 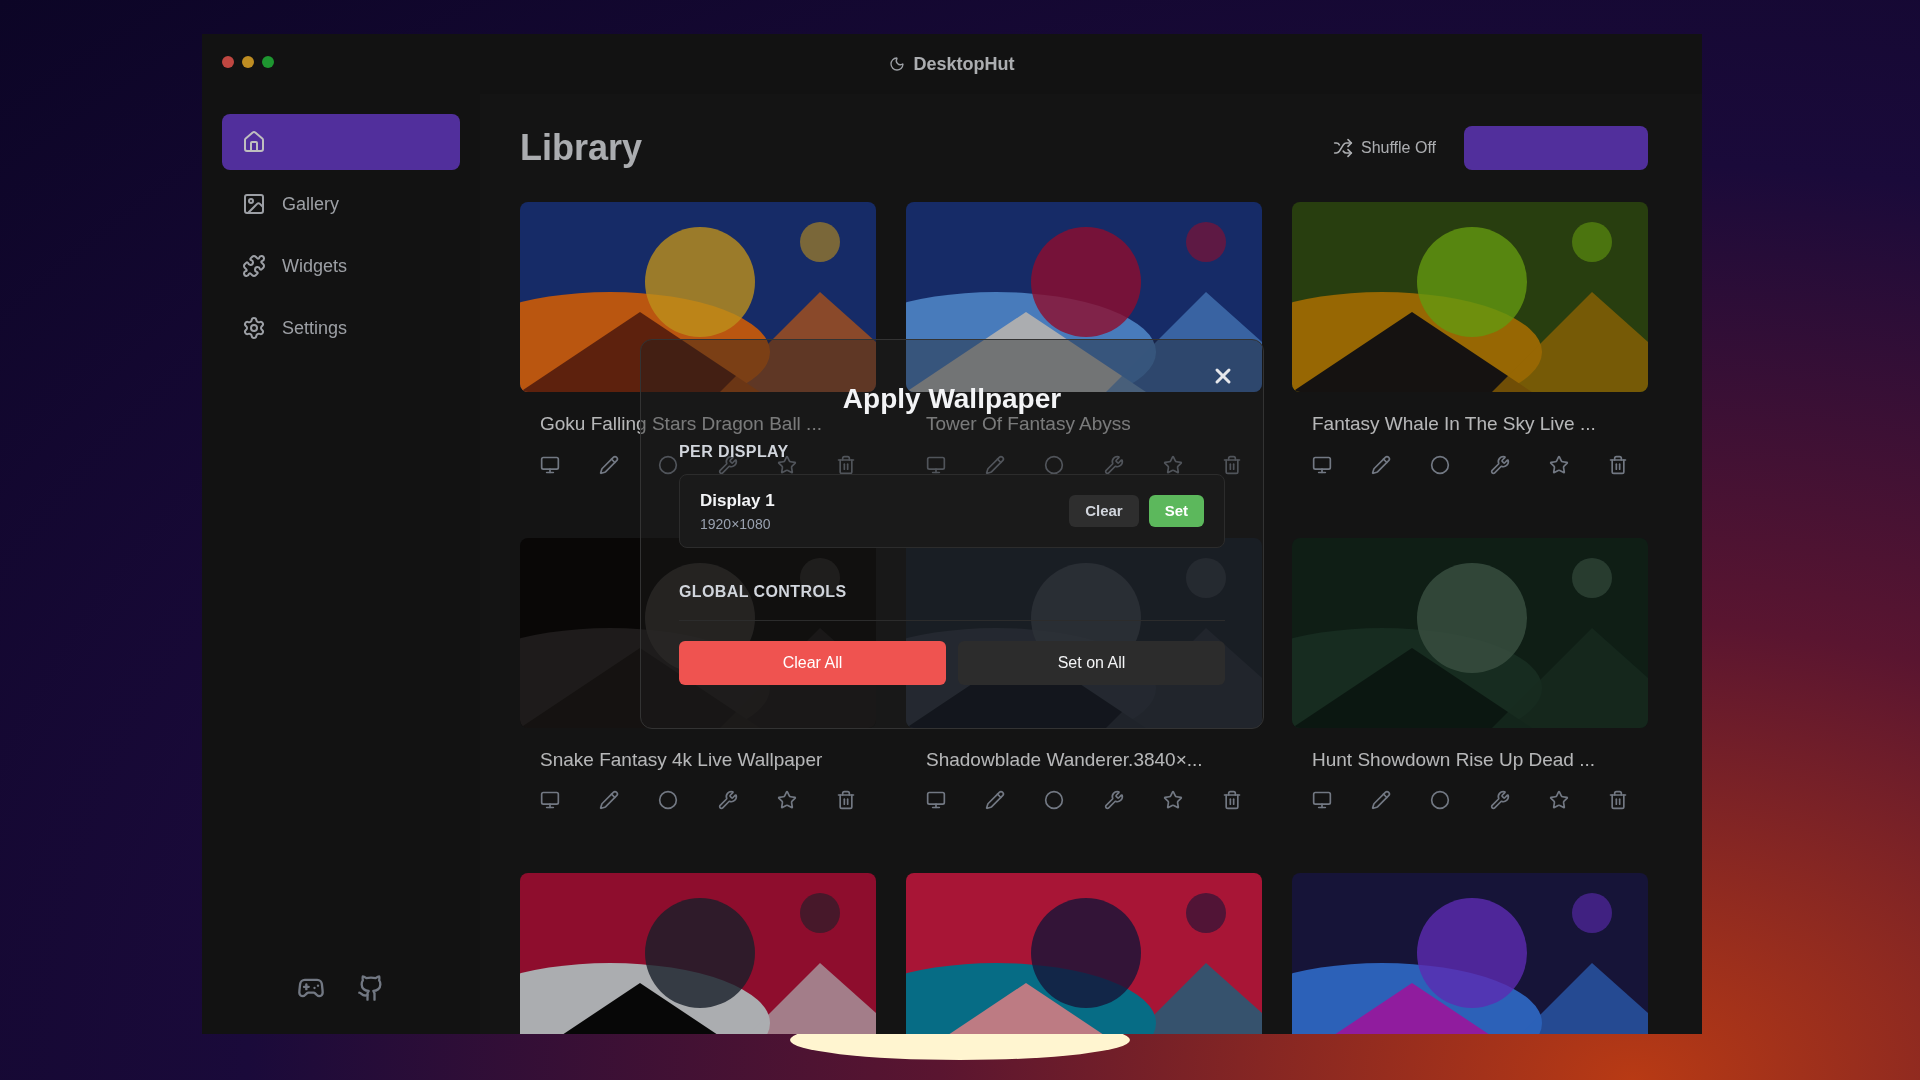 What do you see at coordinates (1028, 424) in the screenshot?
I see `card-title: Tower Of Fantasy Abyss` at bounding box center [1028, 424].